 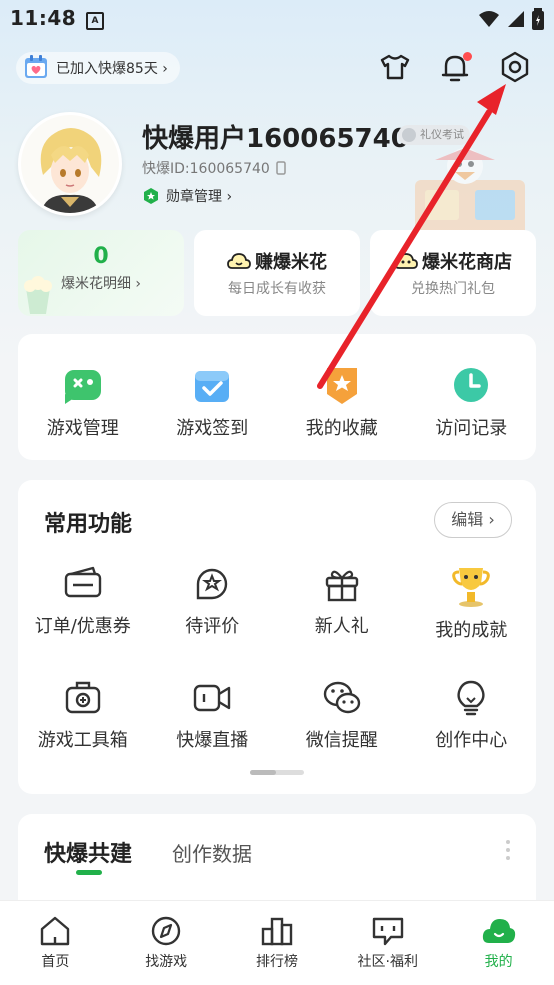 What do you see at coordinates (473, 520) in the screenshot?
I see `edit-button: 编辑 ›` at bounding box center [473, 520].